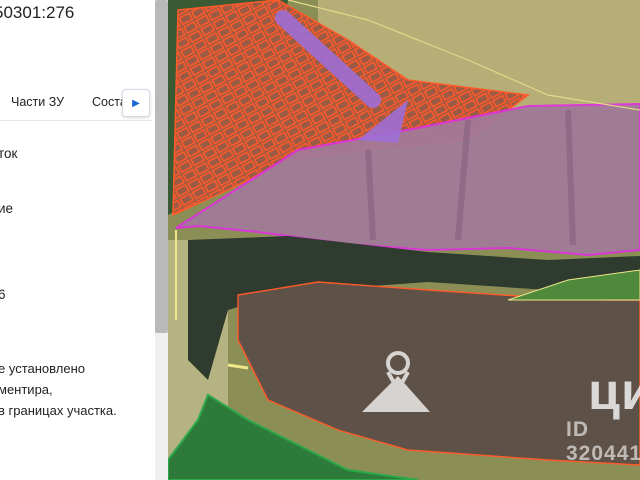  I want to click on info-value: ие, so click(7, 208).